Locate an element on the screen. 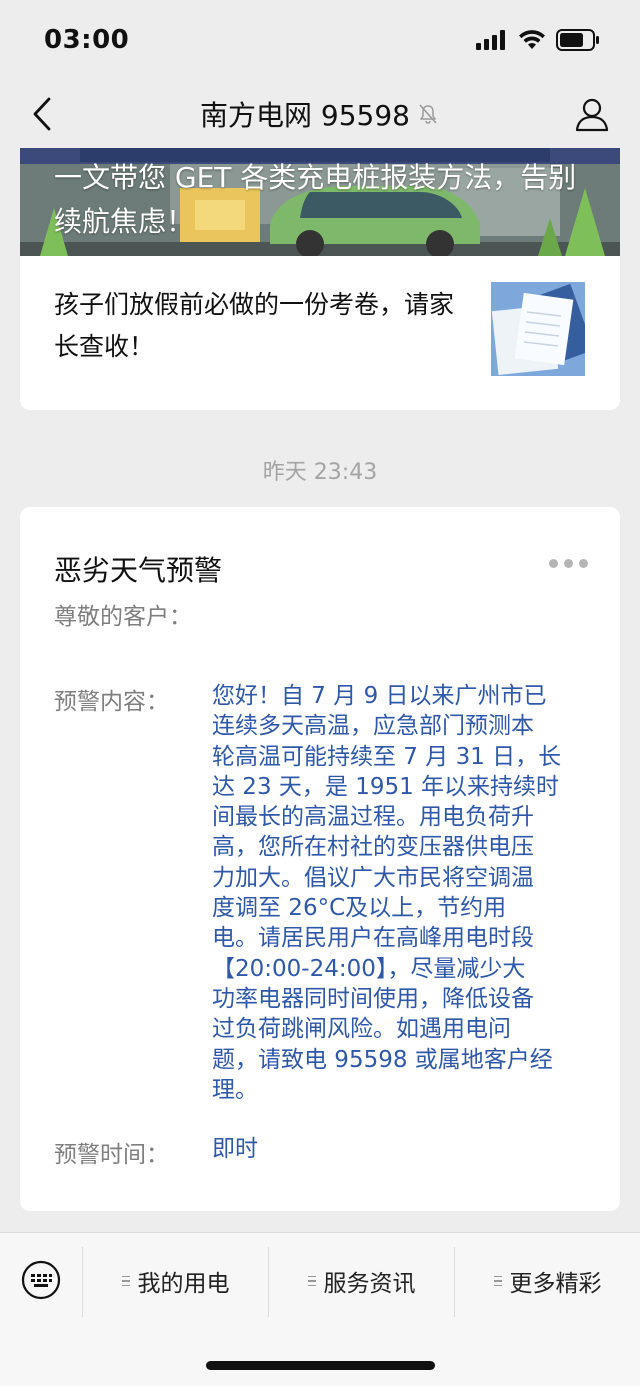 Image resolution: width=640 pixels, height=1386 pixels. nav-bar: 南方电网 95598 is located at coordinates (320, 114).